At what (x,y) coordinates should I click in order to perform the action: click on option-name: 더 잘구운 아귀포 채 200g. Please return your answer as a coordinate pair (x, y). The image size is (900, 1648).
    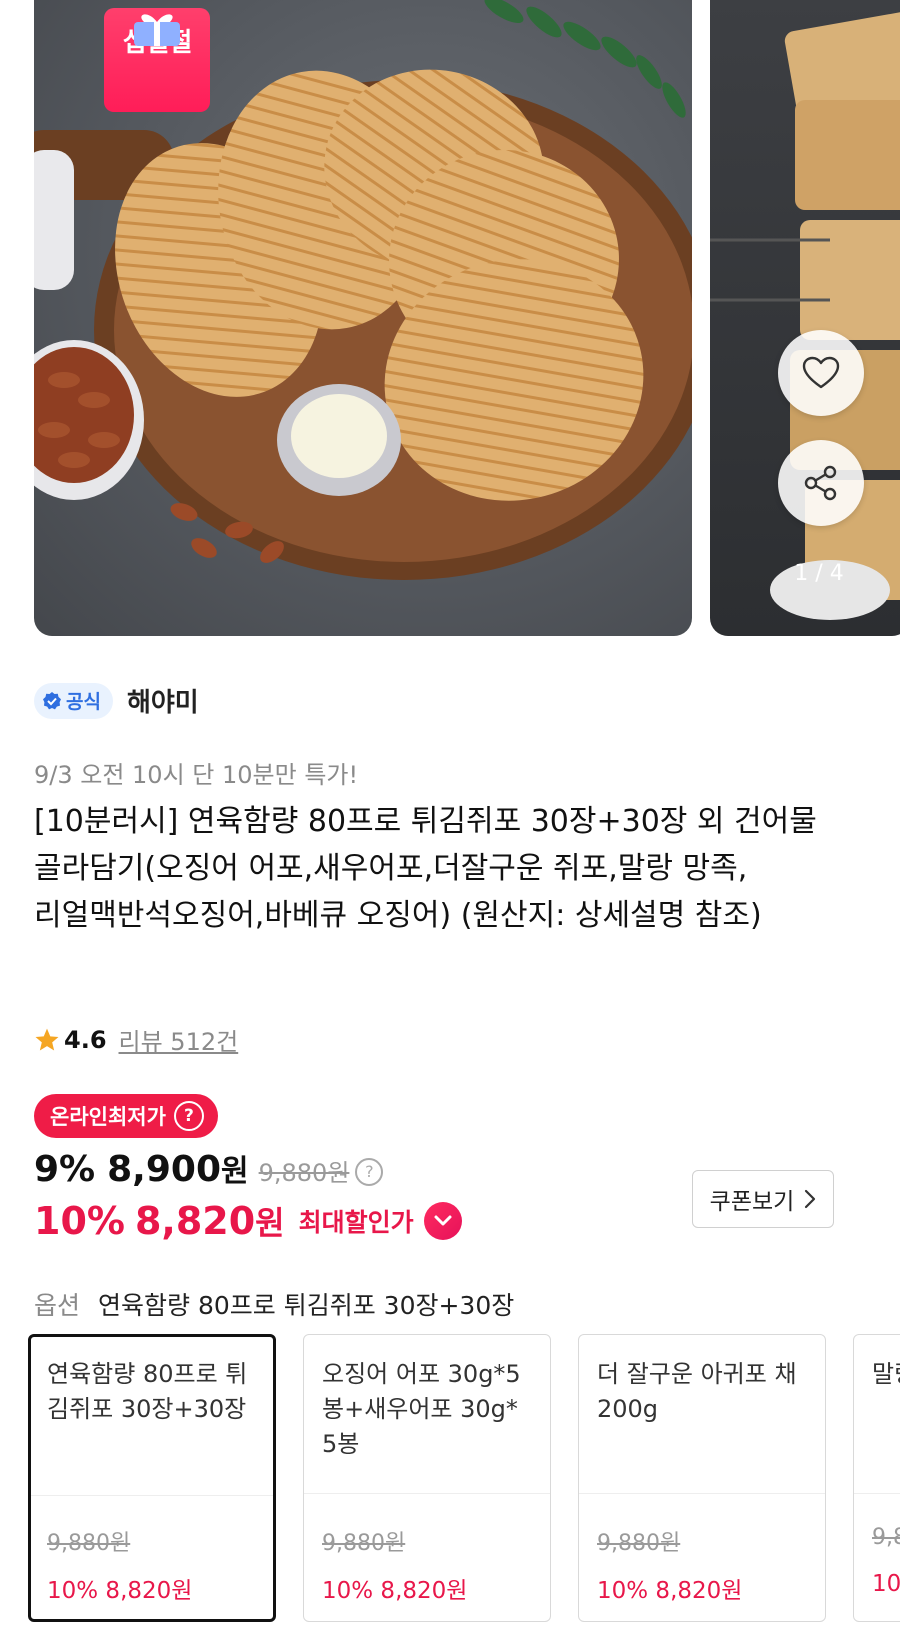
    Looking at the image, I should click on (697, 1391).